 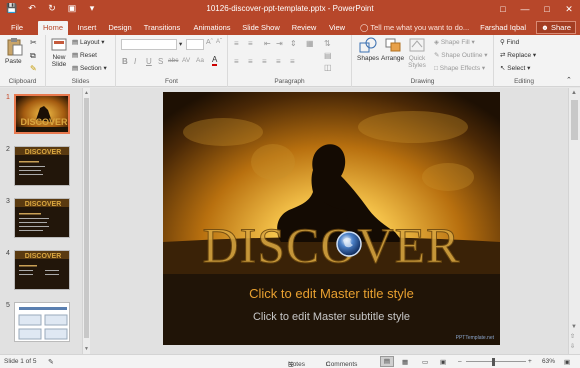 I want to click on smartart-icon: ◫, so click(x=328, y=67).